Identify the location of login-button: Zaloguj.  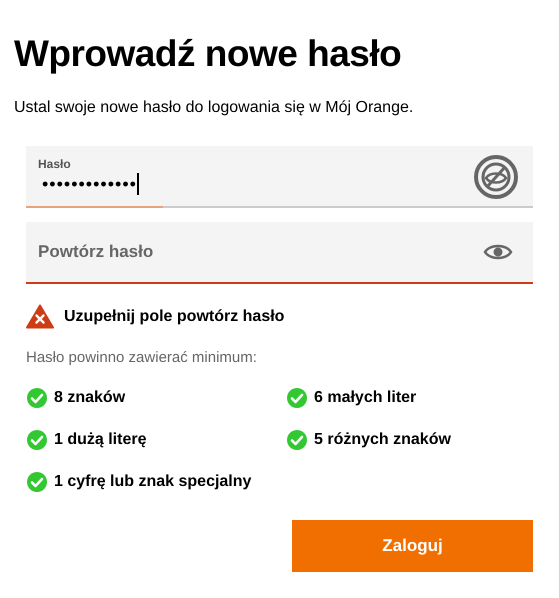
(412, 546).